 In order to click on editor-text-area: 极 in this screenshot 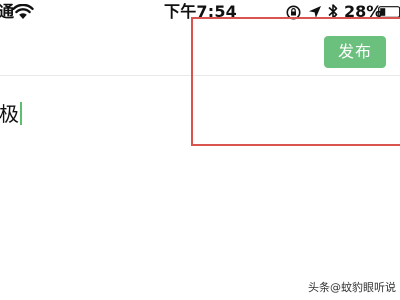, I will do `click(11, 114)`.